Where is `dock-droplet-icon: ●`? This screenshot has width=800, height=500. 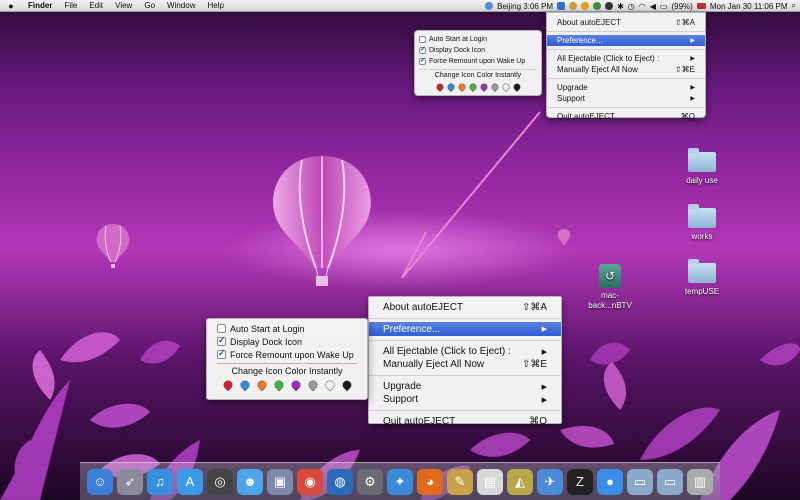
dock-droplet-icon: ● is located at coordinates (610, 481).